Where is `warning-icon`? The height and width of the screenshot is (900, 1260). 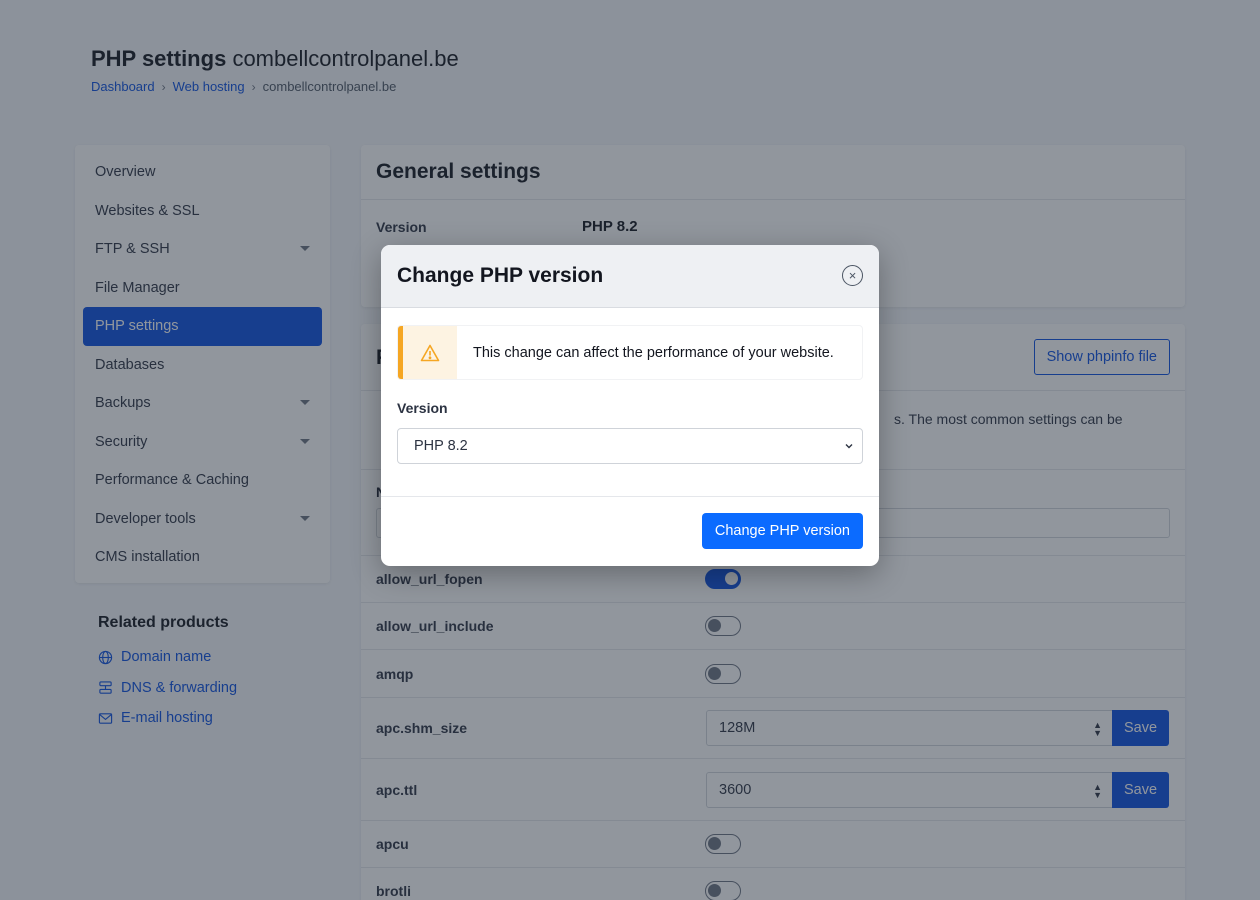 warning-icon is located at coordinates (430, 352).